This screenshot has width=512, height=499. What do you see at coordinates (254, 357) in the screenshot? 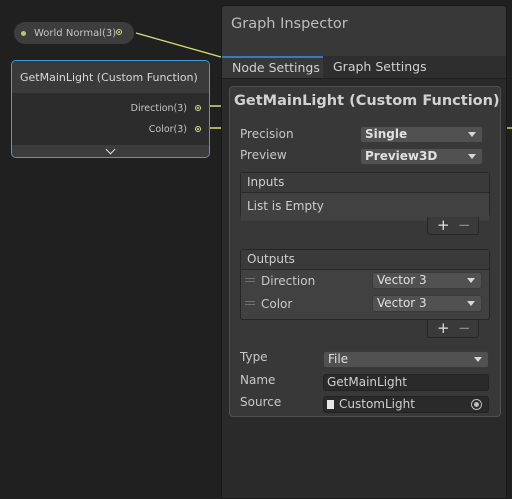
I see `type-label: Type` at bounding box center [254, 357].